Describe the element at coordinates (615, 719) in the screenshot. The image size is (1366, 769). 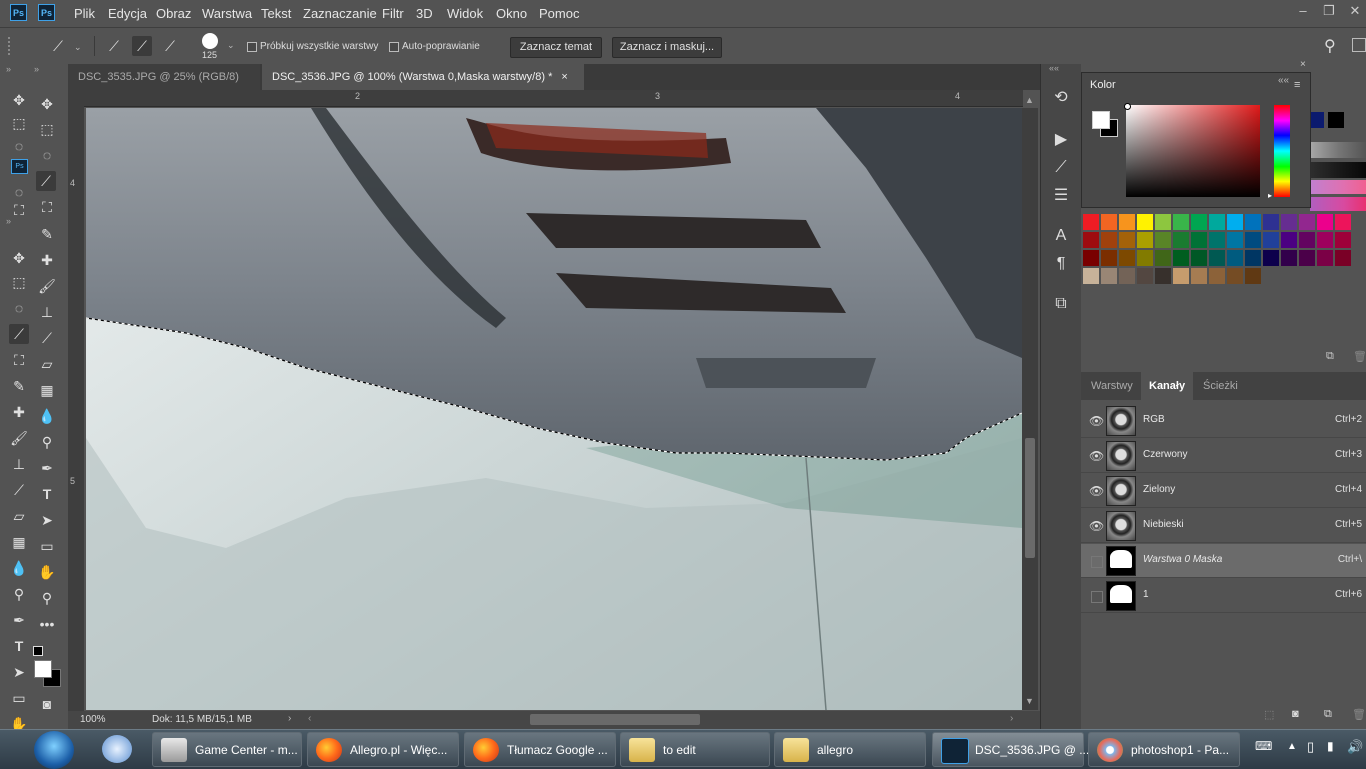
I see `horizontal-scrollbar-thumb` at that location.